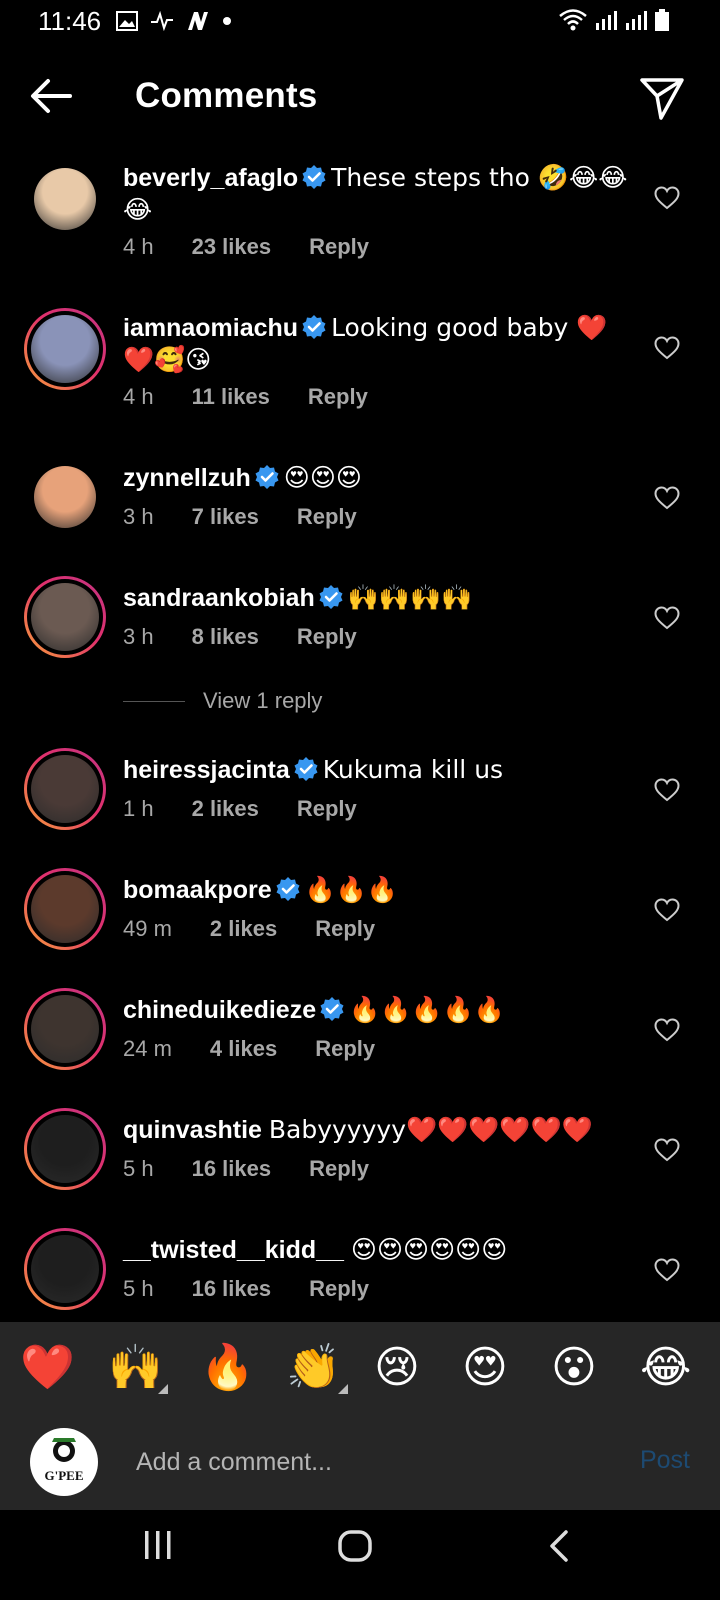 The image size is (720, 1600). What do you see at coordinates (313, 1368) in the screenshot?
I see `quick-emoji-button: 👏` at bounding box center [313, 1368].